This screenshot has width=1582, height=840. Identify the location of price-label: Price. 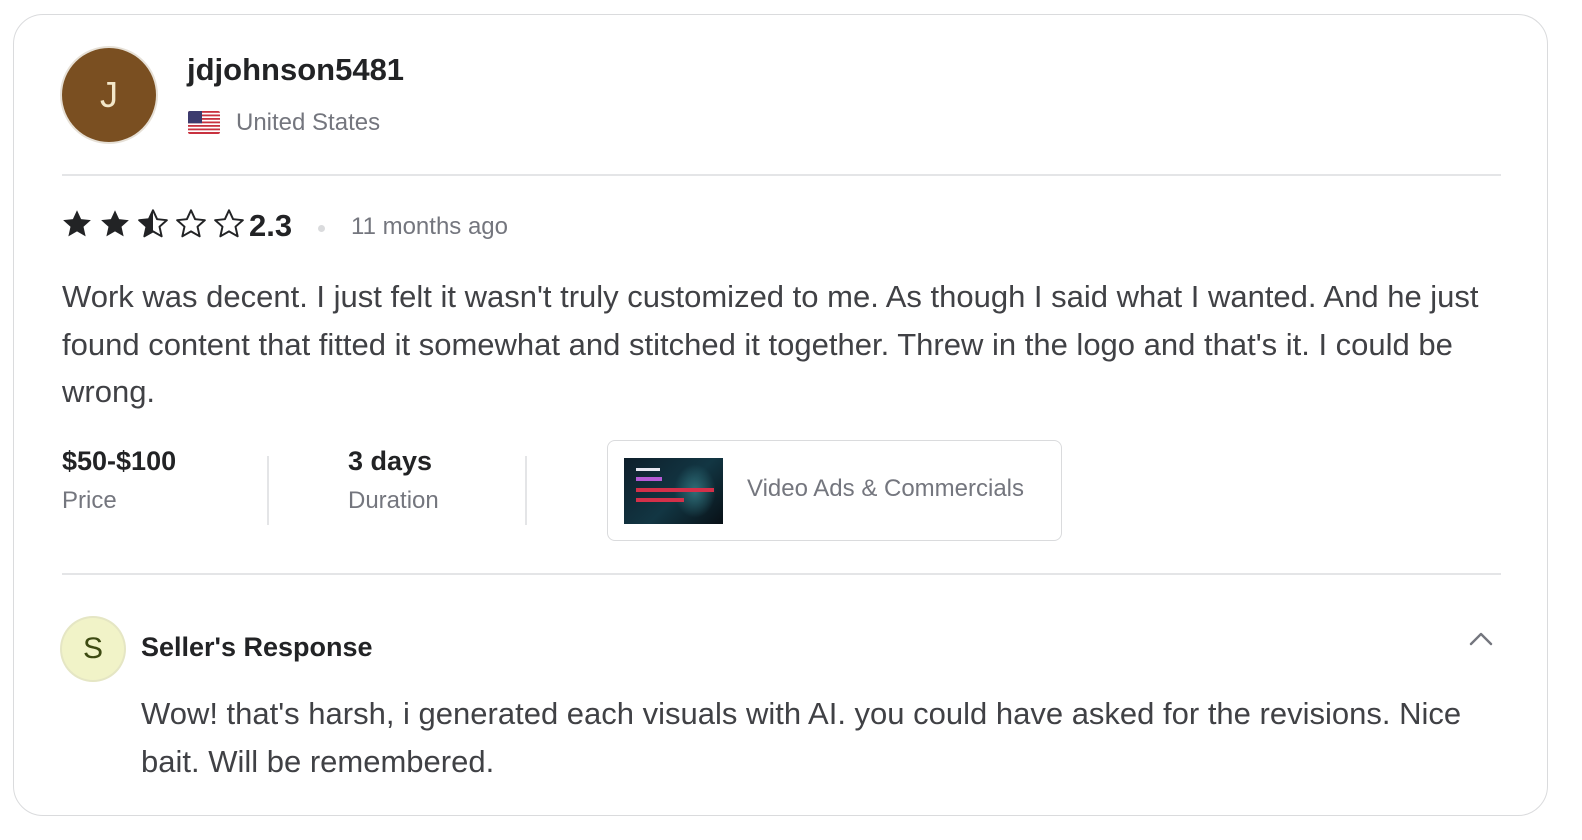
(89, 500).